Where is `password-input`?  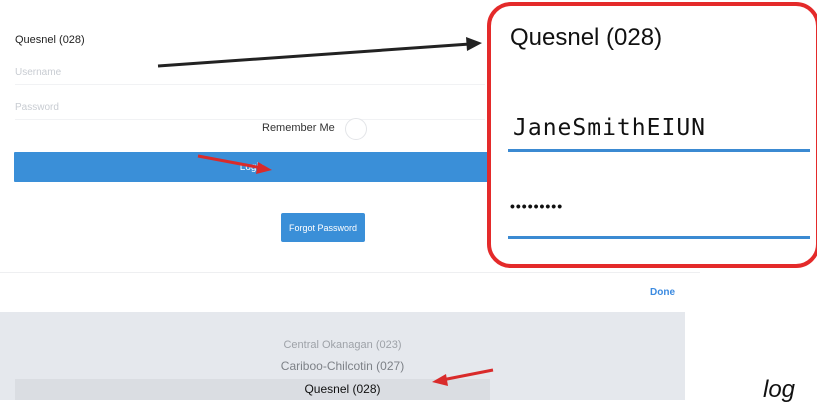
password-input is located at coordinates (245, 107).